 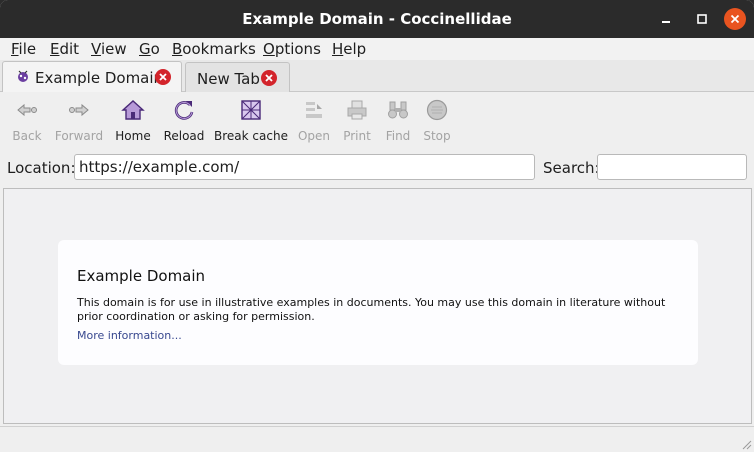 What do you see at coordinates (304, 167) in the screenshot?
I see `location-input` at bounding box center [304, 167].